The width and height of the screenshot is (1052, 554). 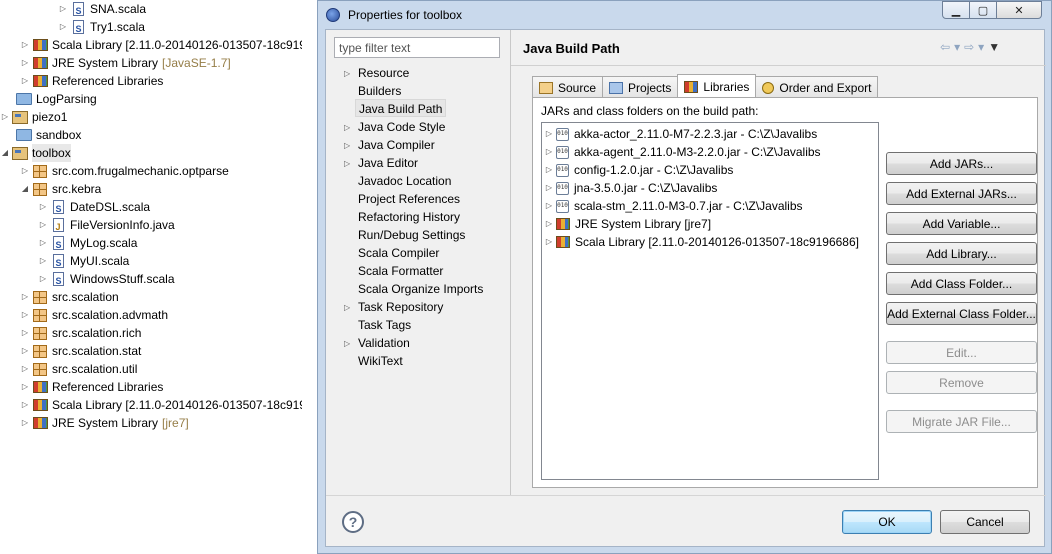 I want to click on cancel-button: Cancel, so click(x=985, y=522).